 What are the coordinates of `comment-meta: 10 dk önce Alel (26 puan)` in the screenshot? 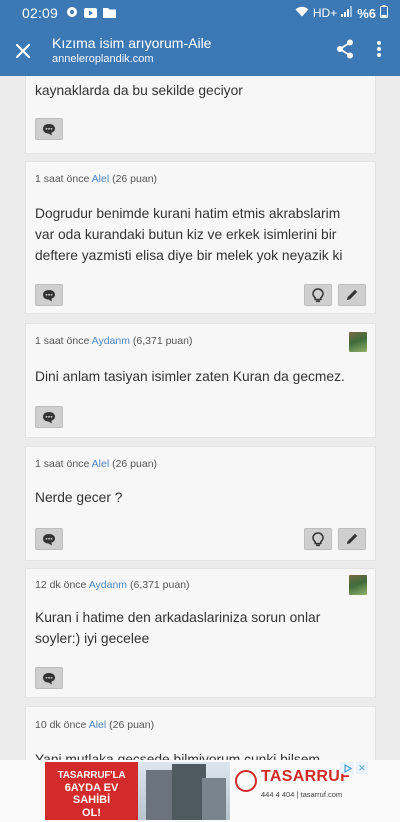 It's located at (94, 725).